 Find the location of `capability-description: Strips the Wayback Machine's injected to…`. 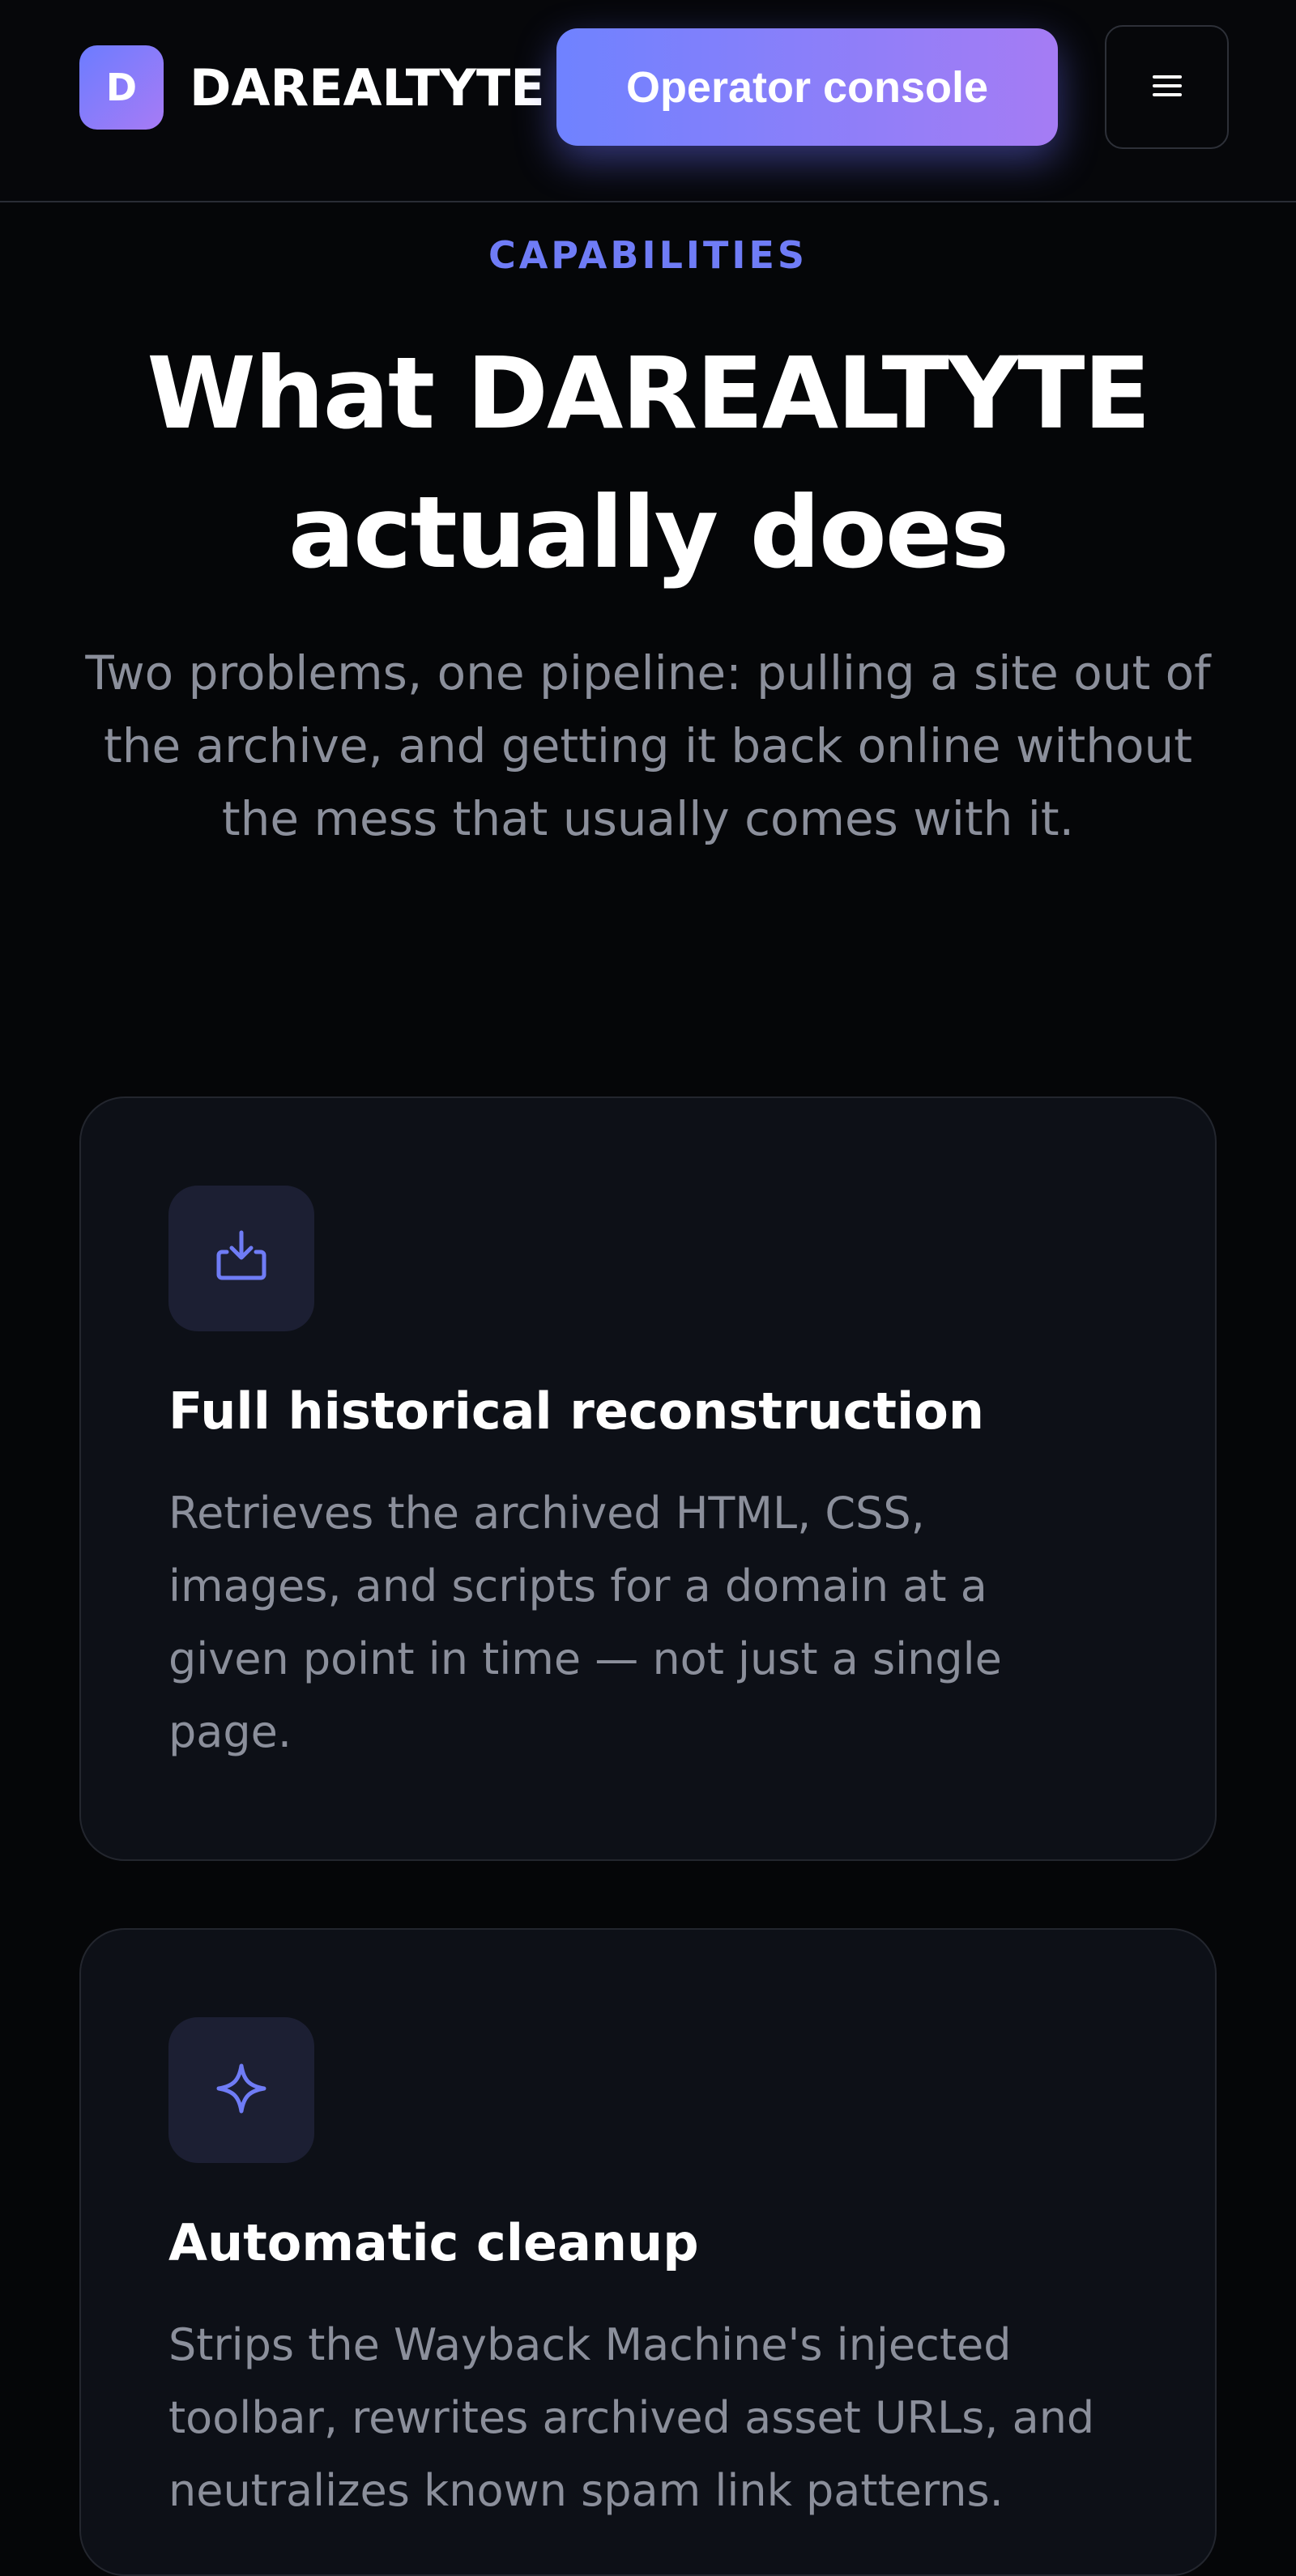

capability-description: Strips the Wayback Machine's injected to… is located at coordinates (631, 2417).